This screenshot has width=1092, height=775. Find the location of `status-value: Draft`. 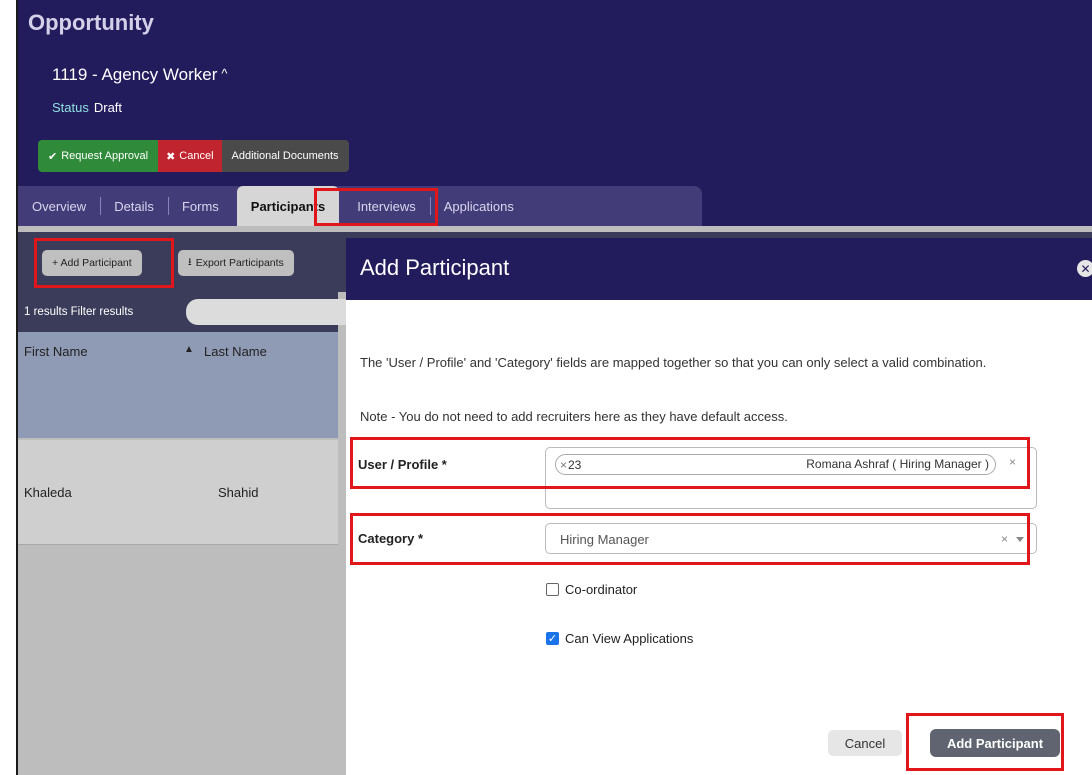

status-value: Draft is located at coordinates (108, 107).